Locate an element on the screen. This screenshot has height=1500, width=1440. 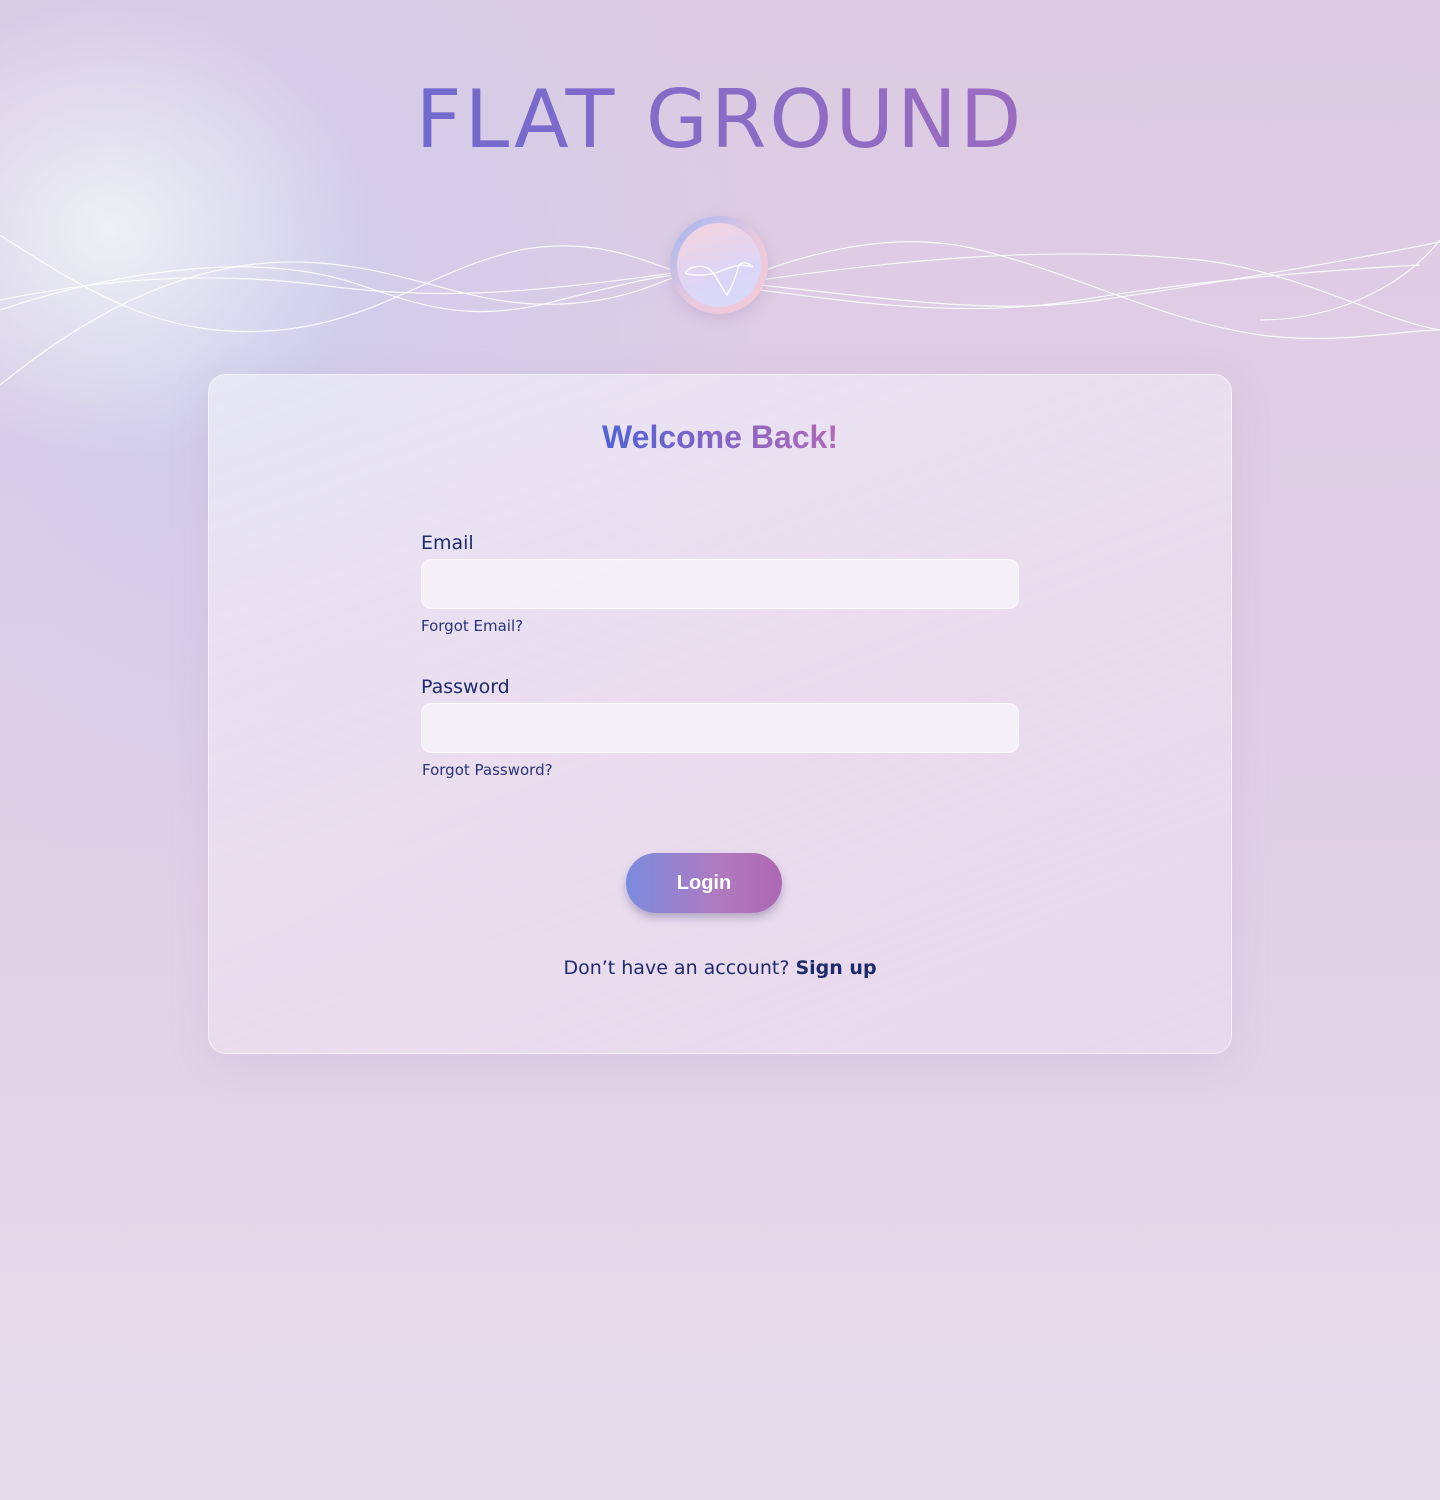
logo-emblem is located at coordinates (719, 265).